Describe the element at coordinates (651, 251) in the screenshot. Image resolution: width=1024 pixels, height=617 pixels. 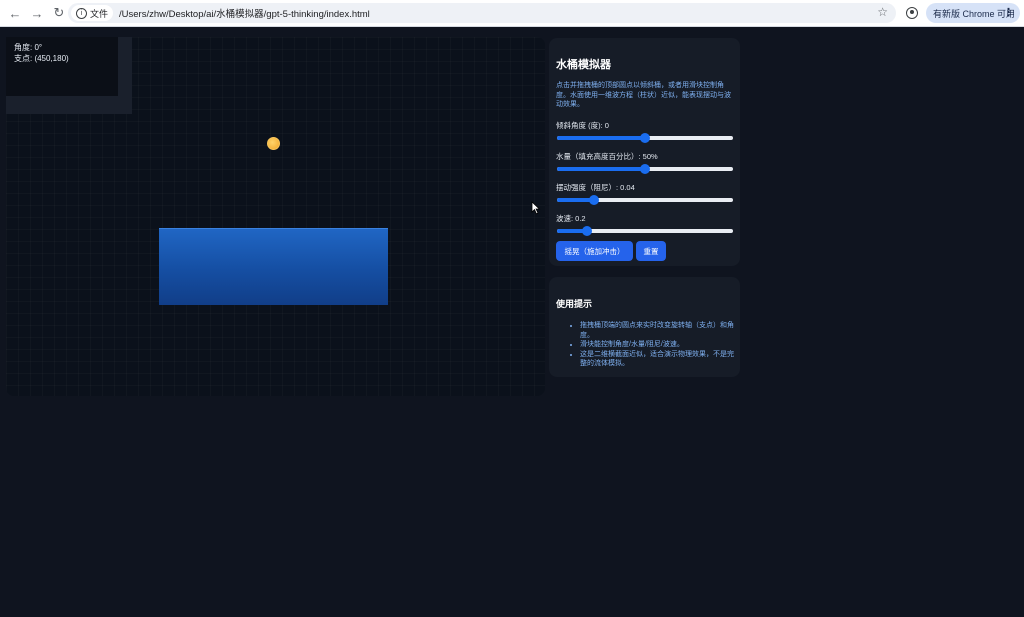
I see `reset-button: 重置` at that location.